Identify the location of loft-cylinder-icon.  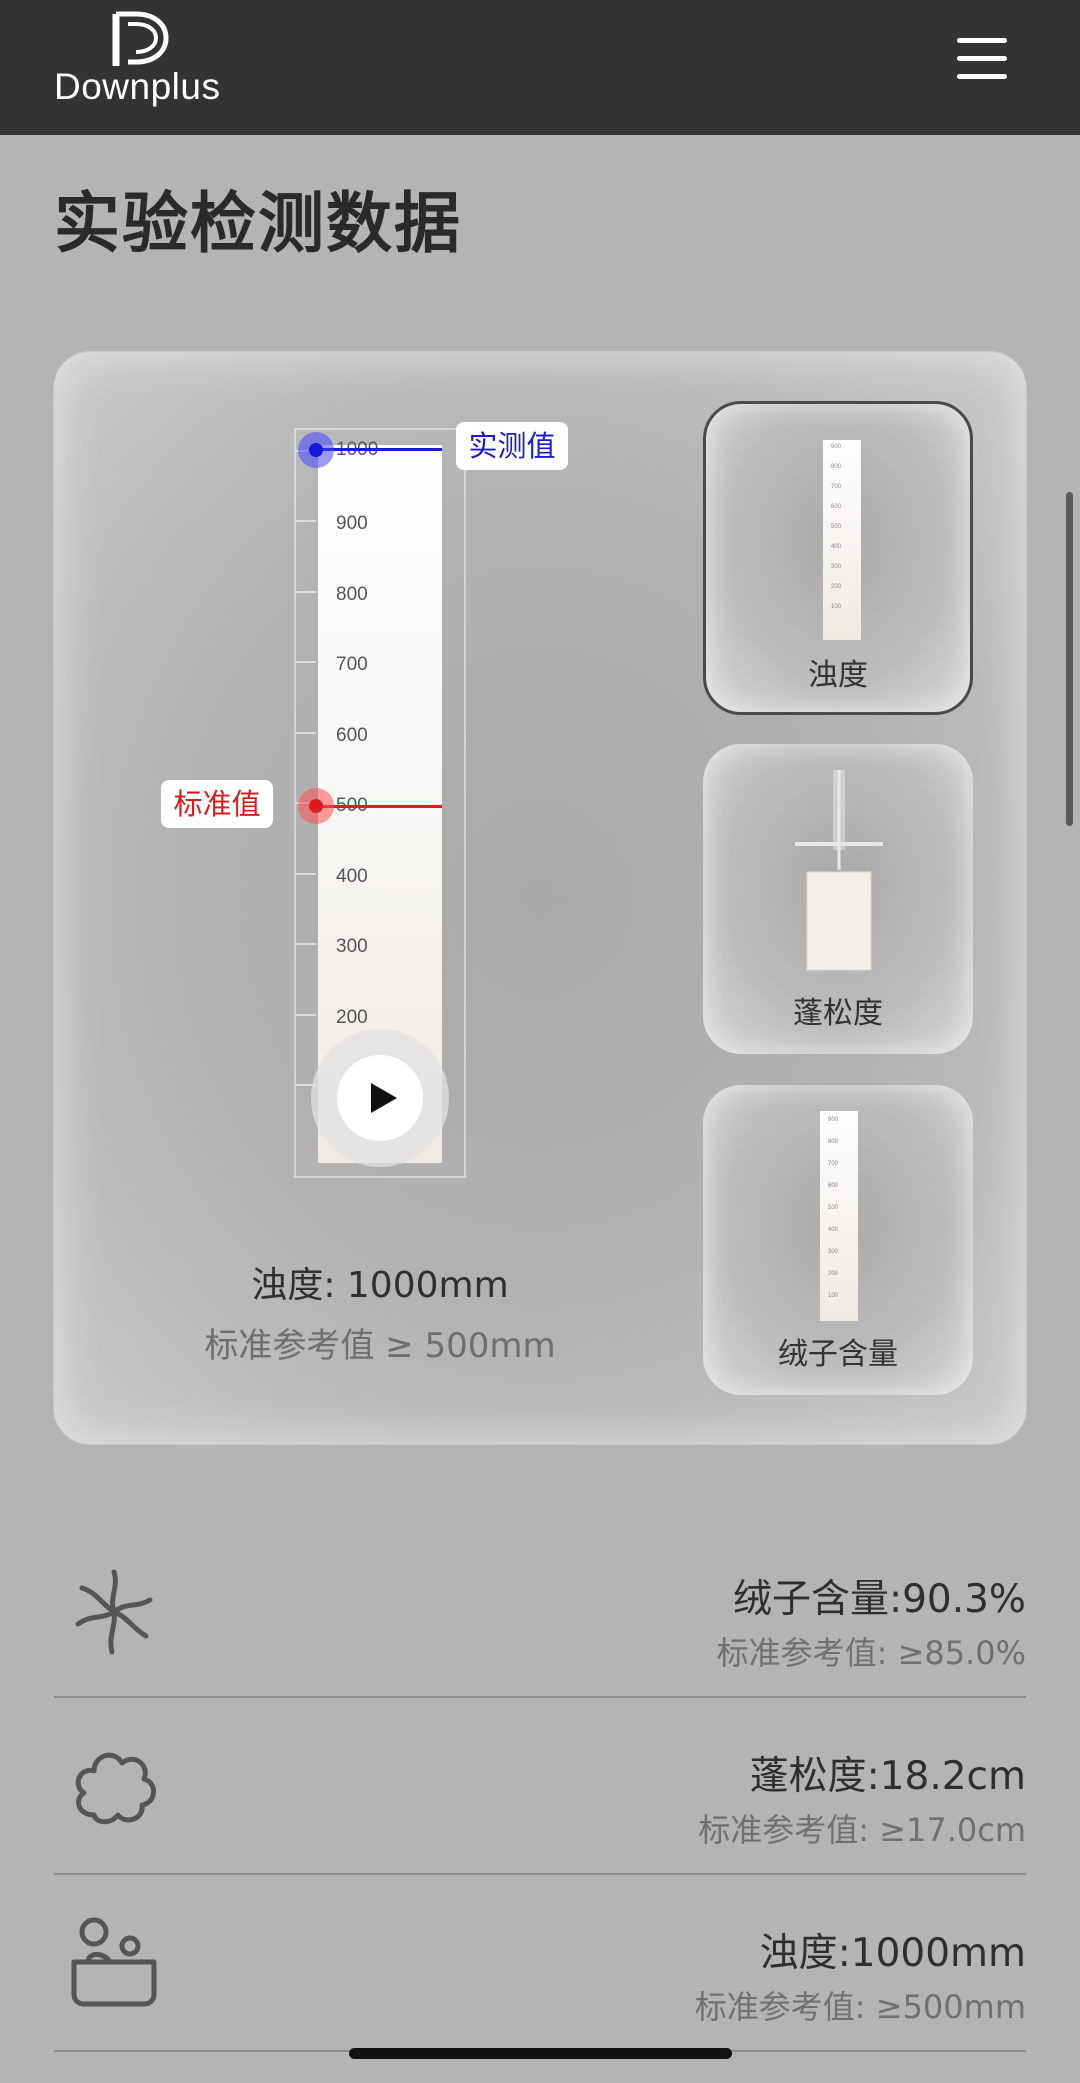
(839, 870).